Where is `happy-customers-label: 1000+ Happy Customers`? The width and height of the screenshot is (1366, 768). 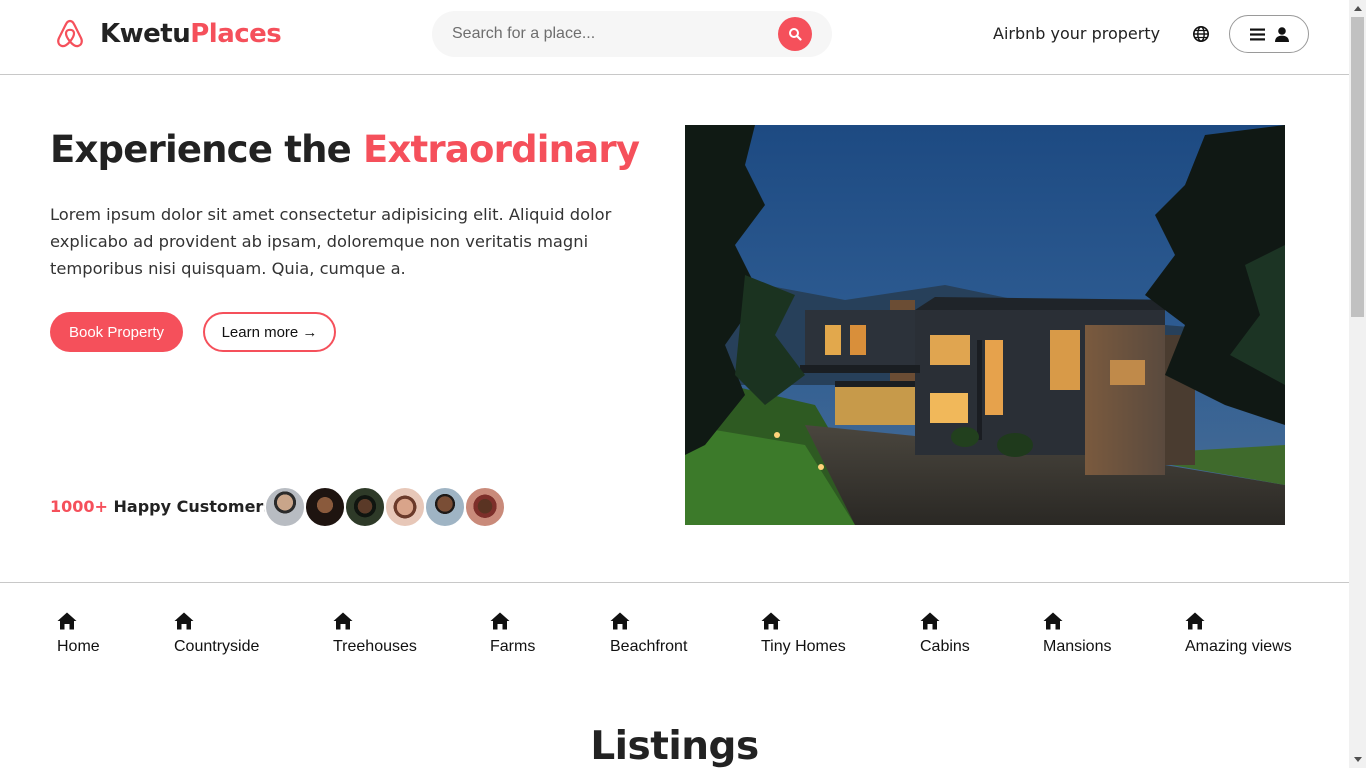
happy-customers-label: 1000+ Happy Customers is located at coordinates (161, 506).